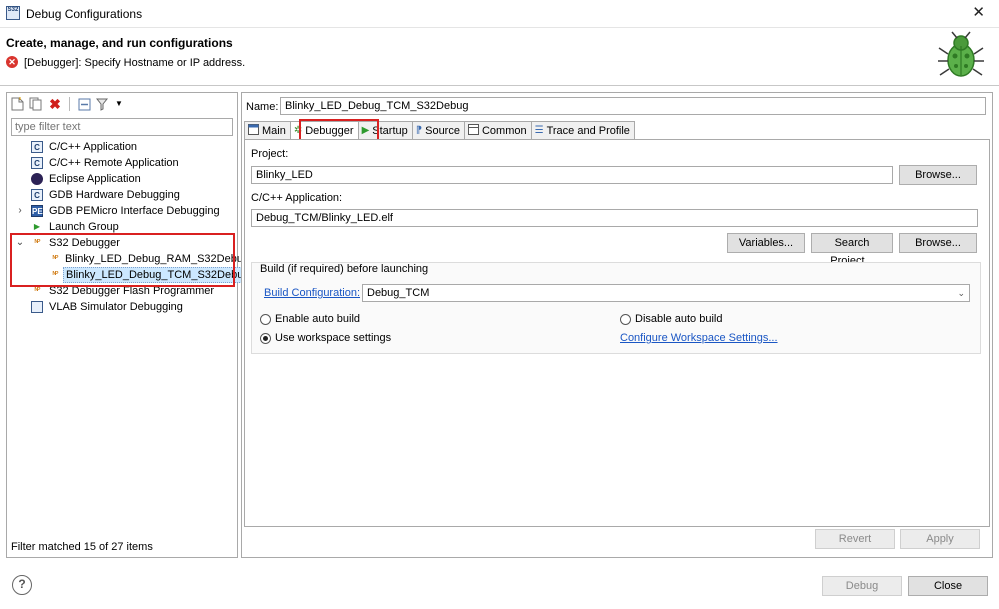 The height and width of the screenshot is (609, 999). I want to click on debugger-tab-icon: ✲, so click(298, 130).